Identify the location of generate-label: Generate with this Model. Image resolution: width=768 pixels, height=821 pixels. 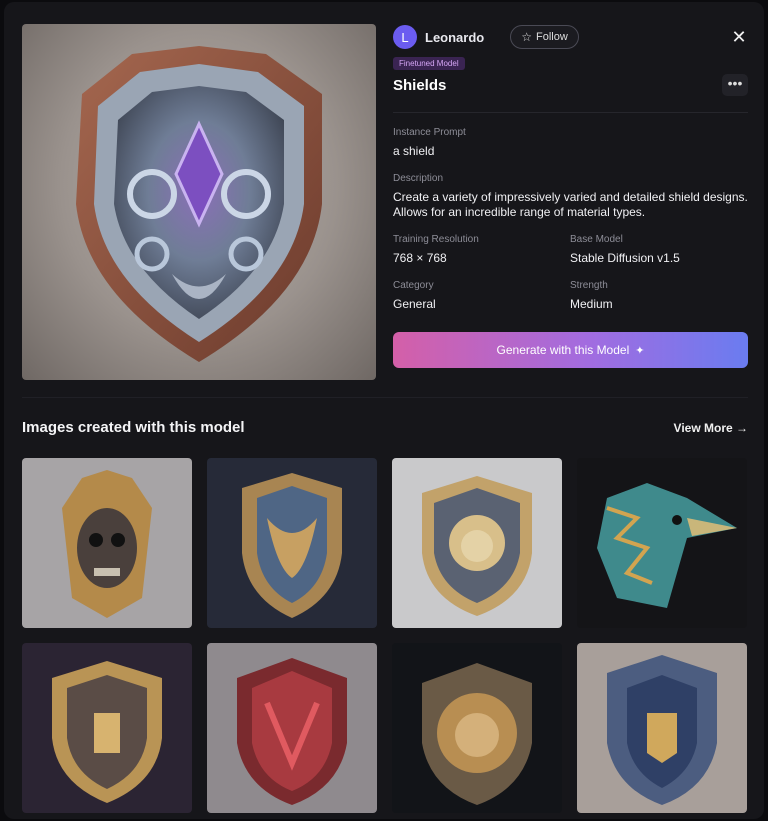
(563, 350).